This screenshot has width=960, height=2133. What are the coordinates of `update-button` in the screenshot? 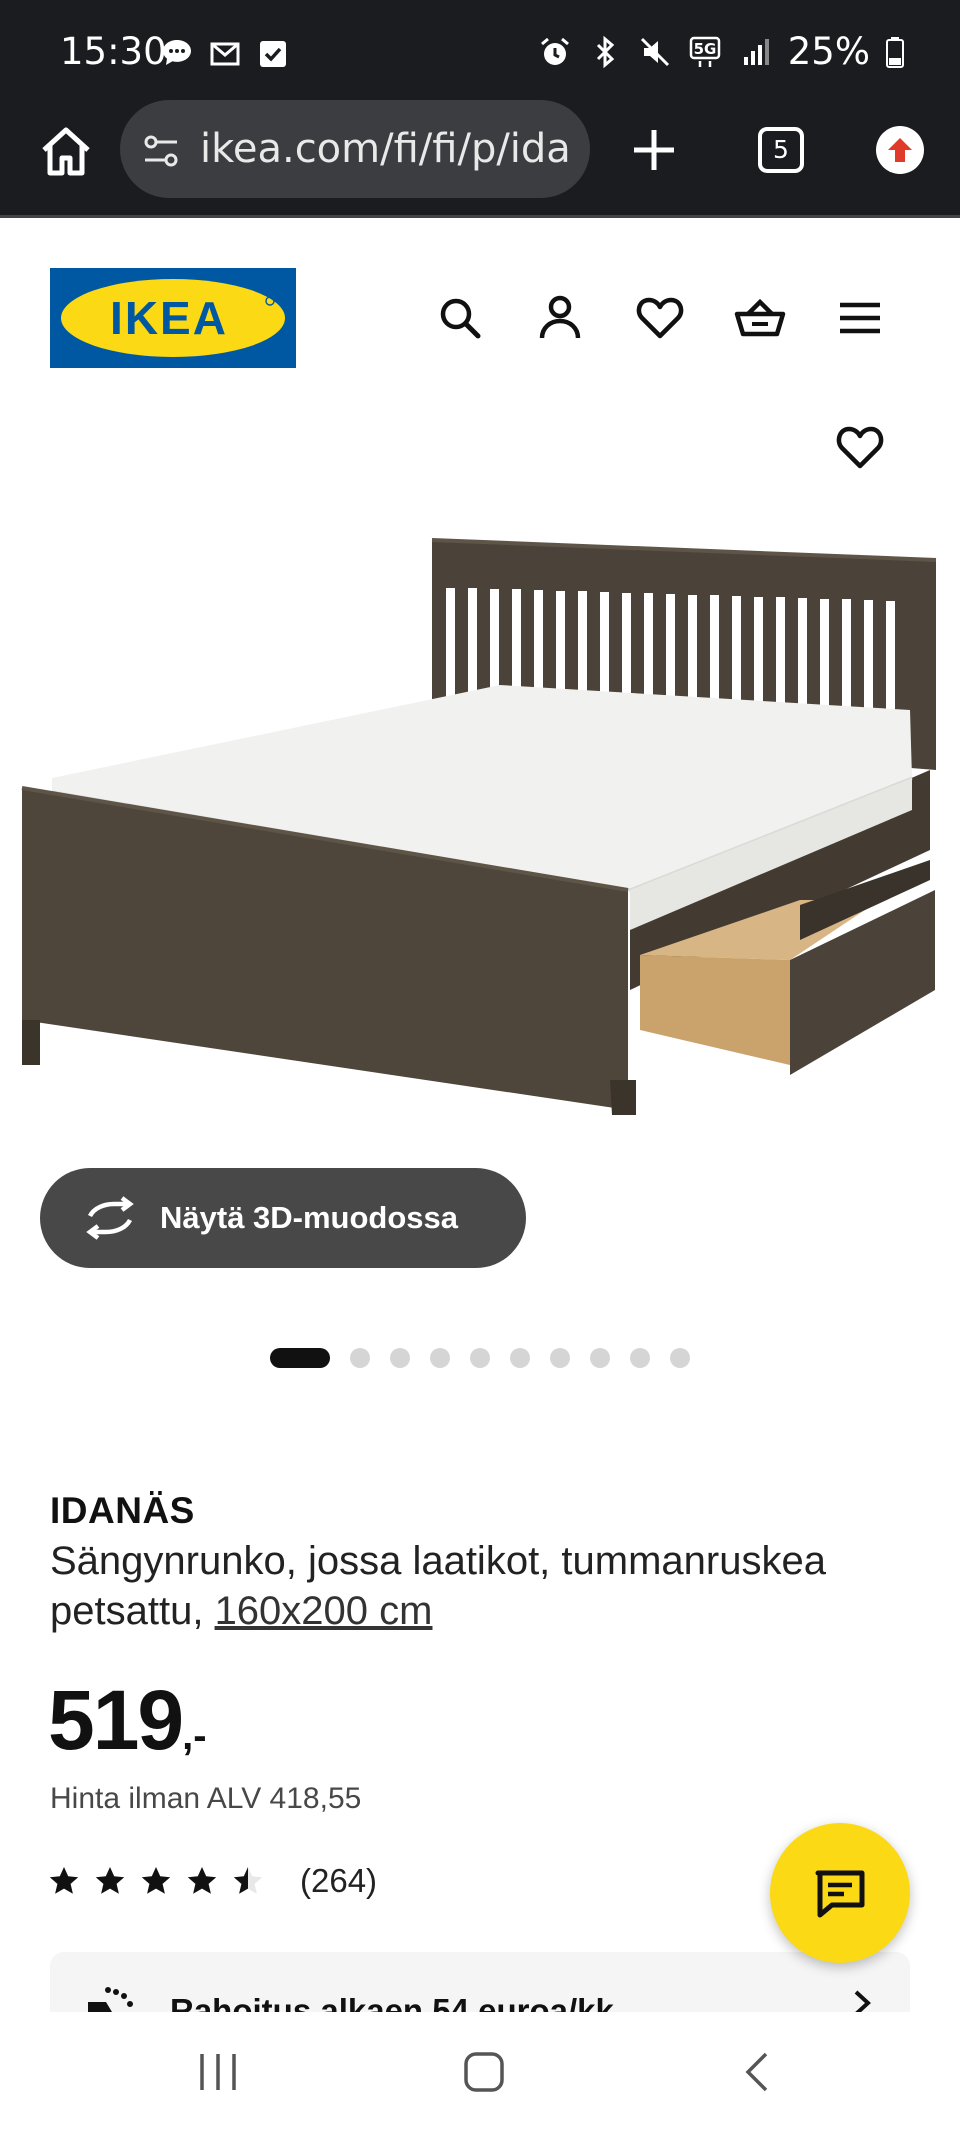 It's located at (900, 150).